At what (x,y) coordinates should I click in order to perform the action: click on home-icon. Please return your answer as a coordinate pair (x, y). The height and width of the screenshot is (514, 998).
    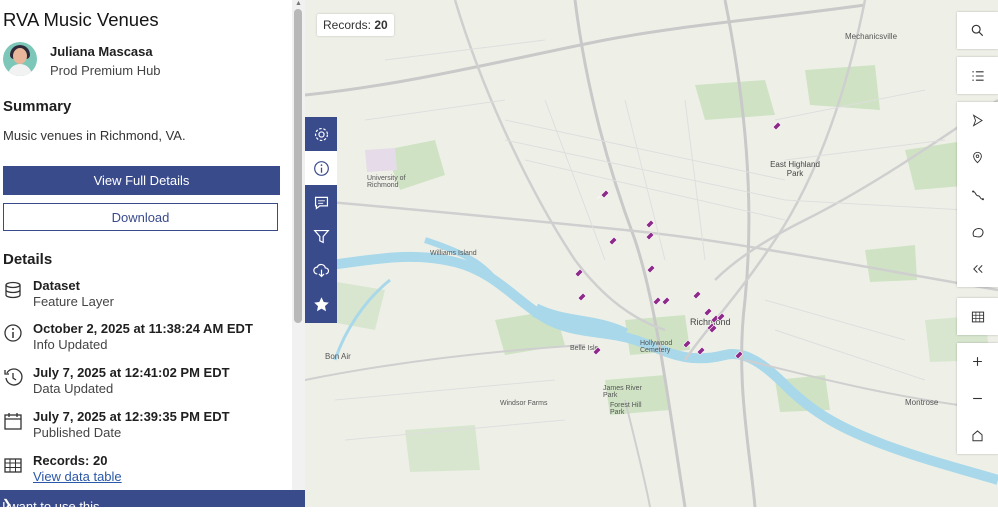
    Looking at the image, I should click on (977, 436).